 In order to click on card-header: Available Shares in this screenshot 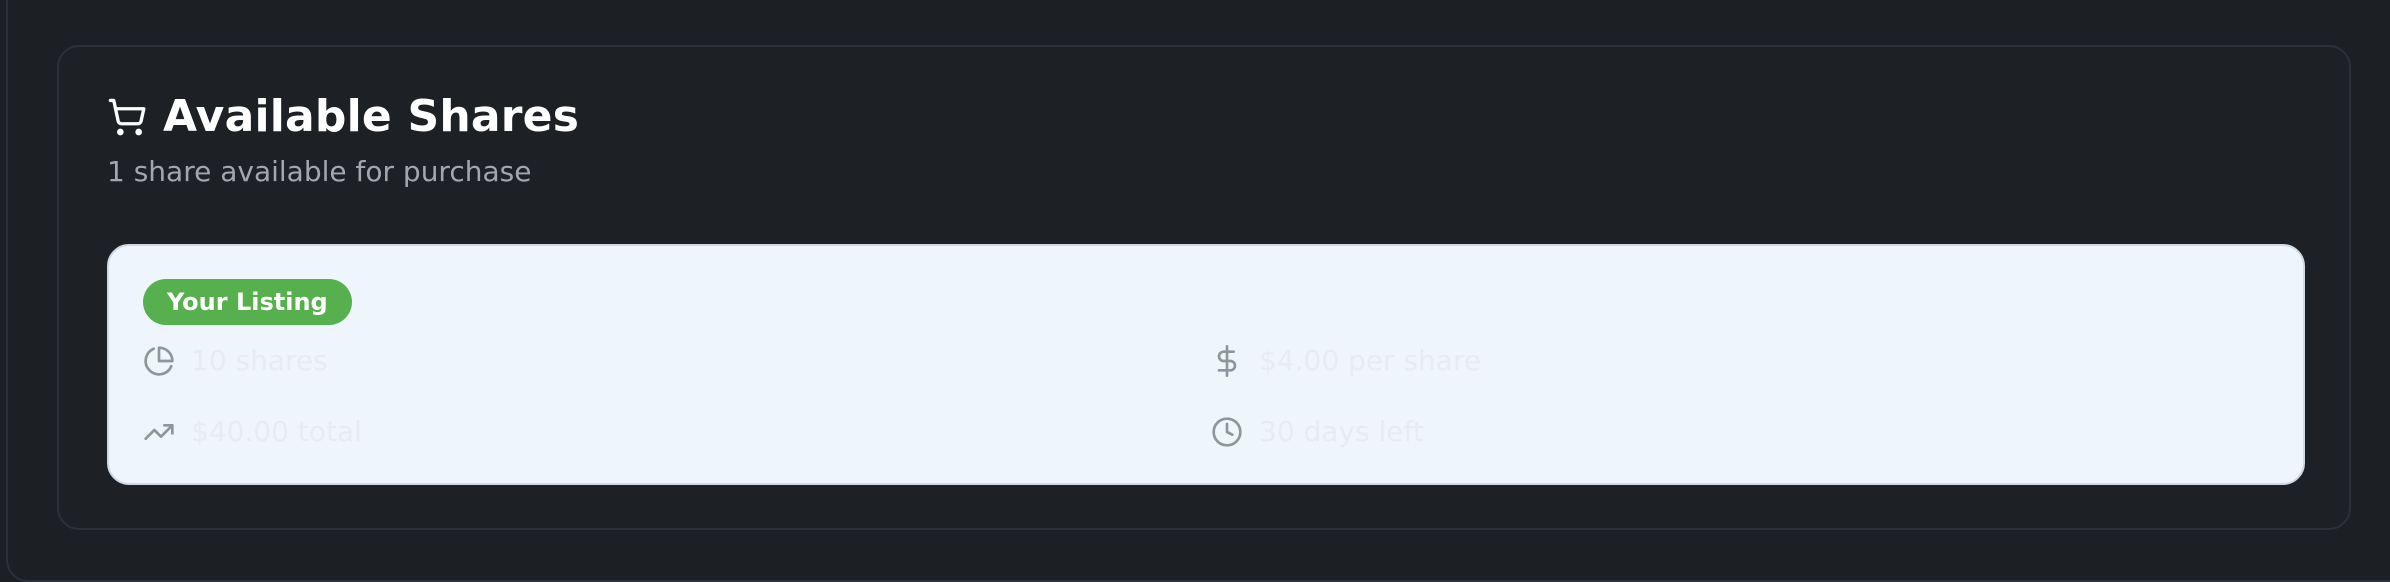, I will do `click(343, 116)`.